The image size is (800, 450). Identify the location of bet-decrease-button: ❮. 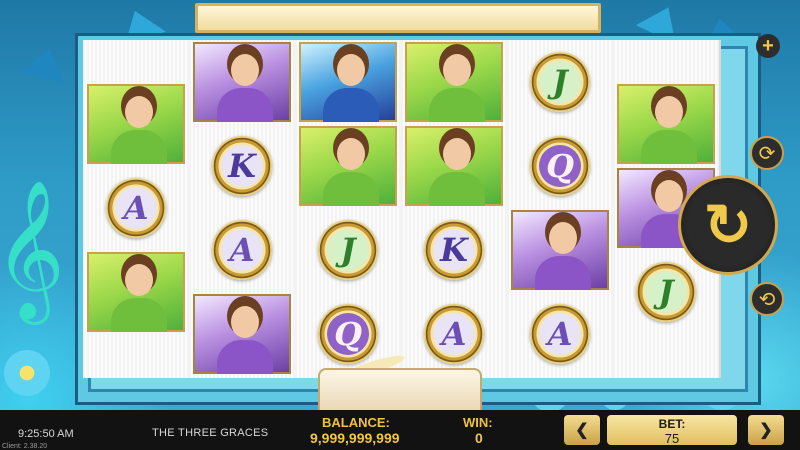
(582, 430).